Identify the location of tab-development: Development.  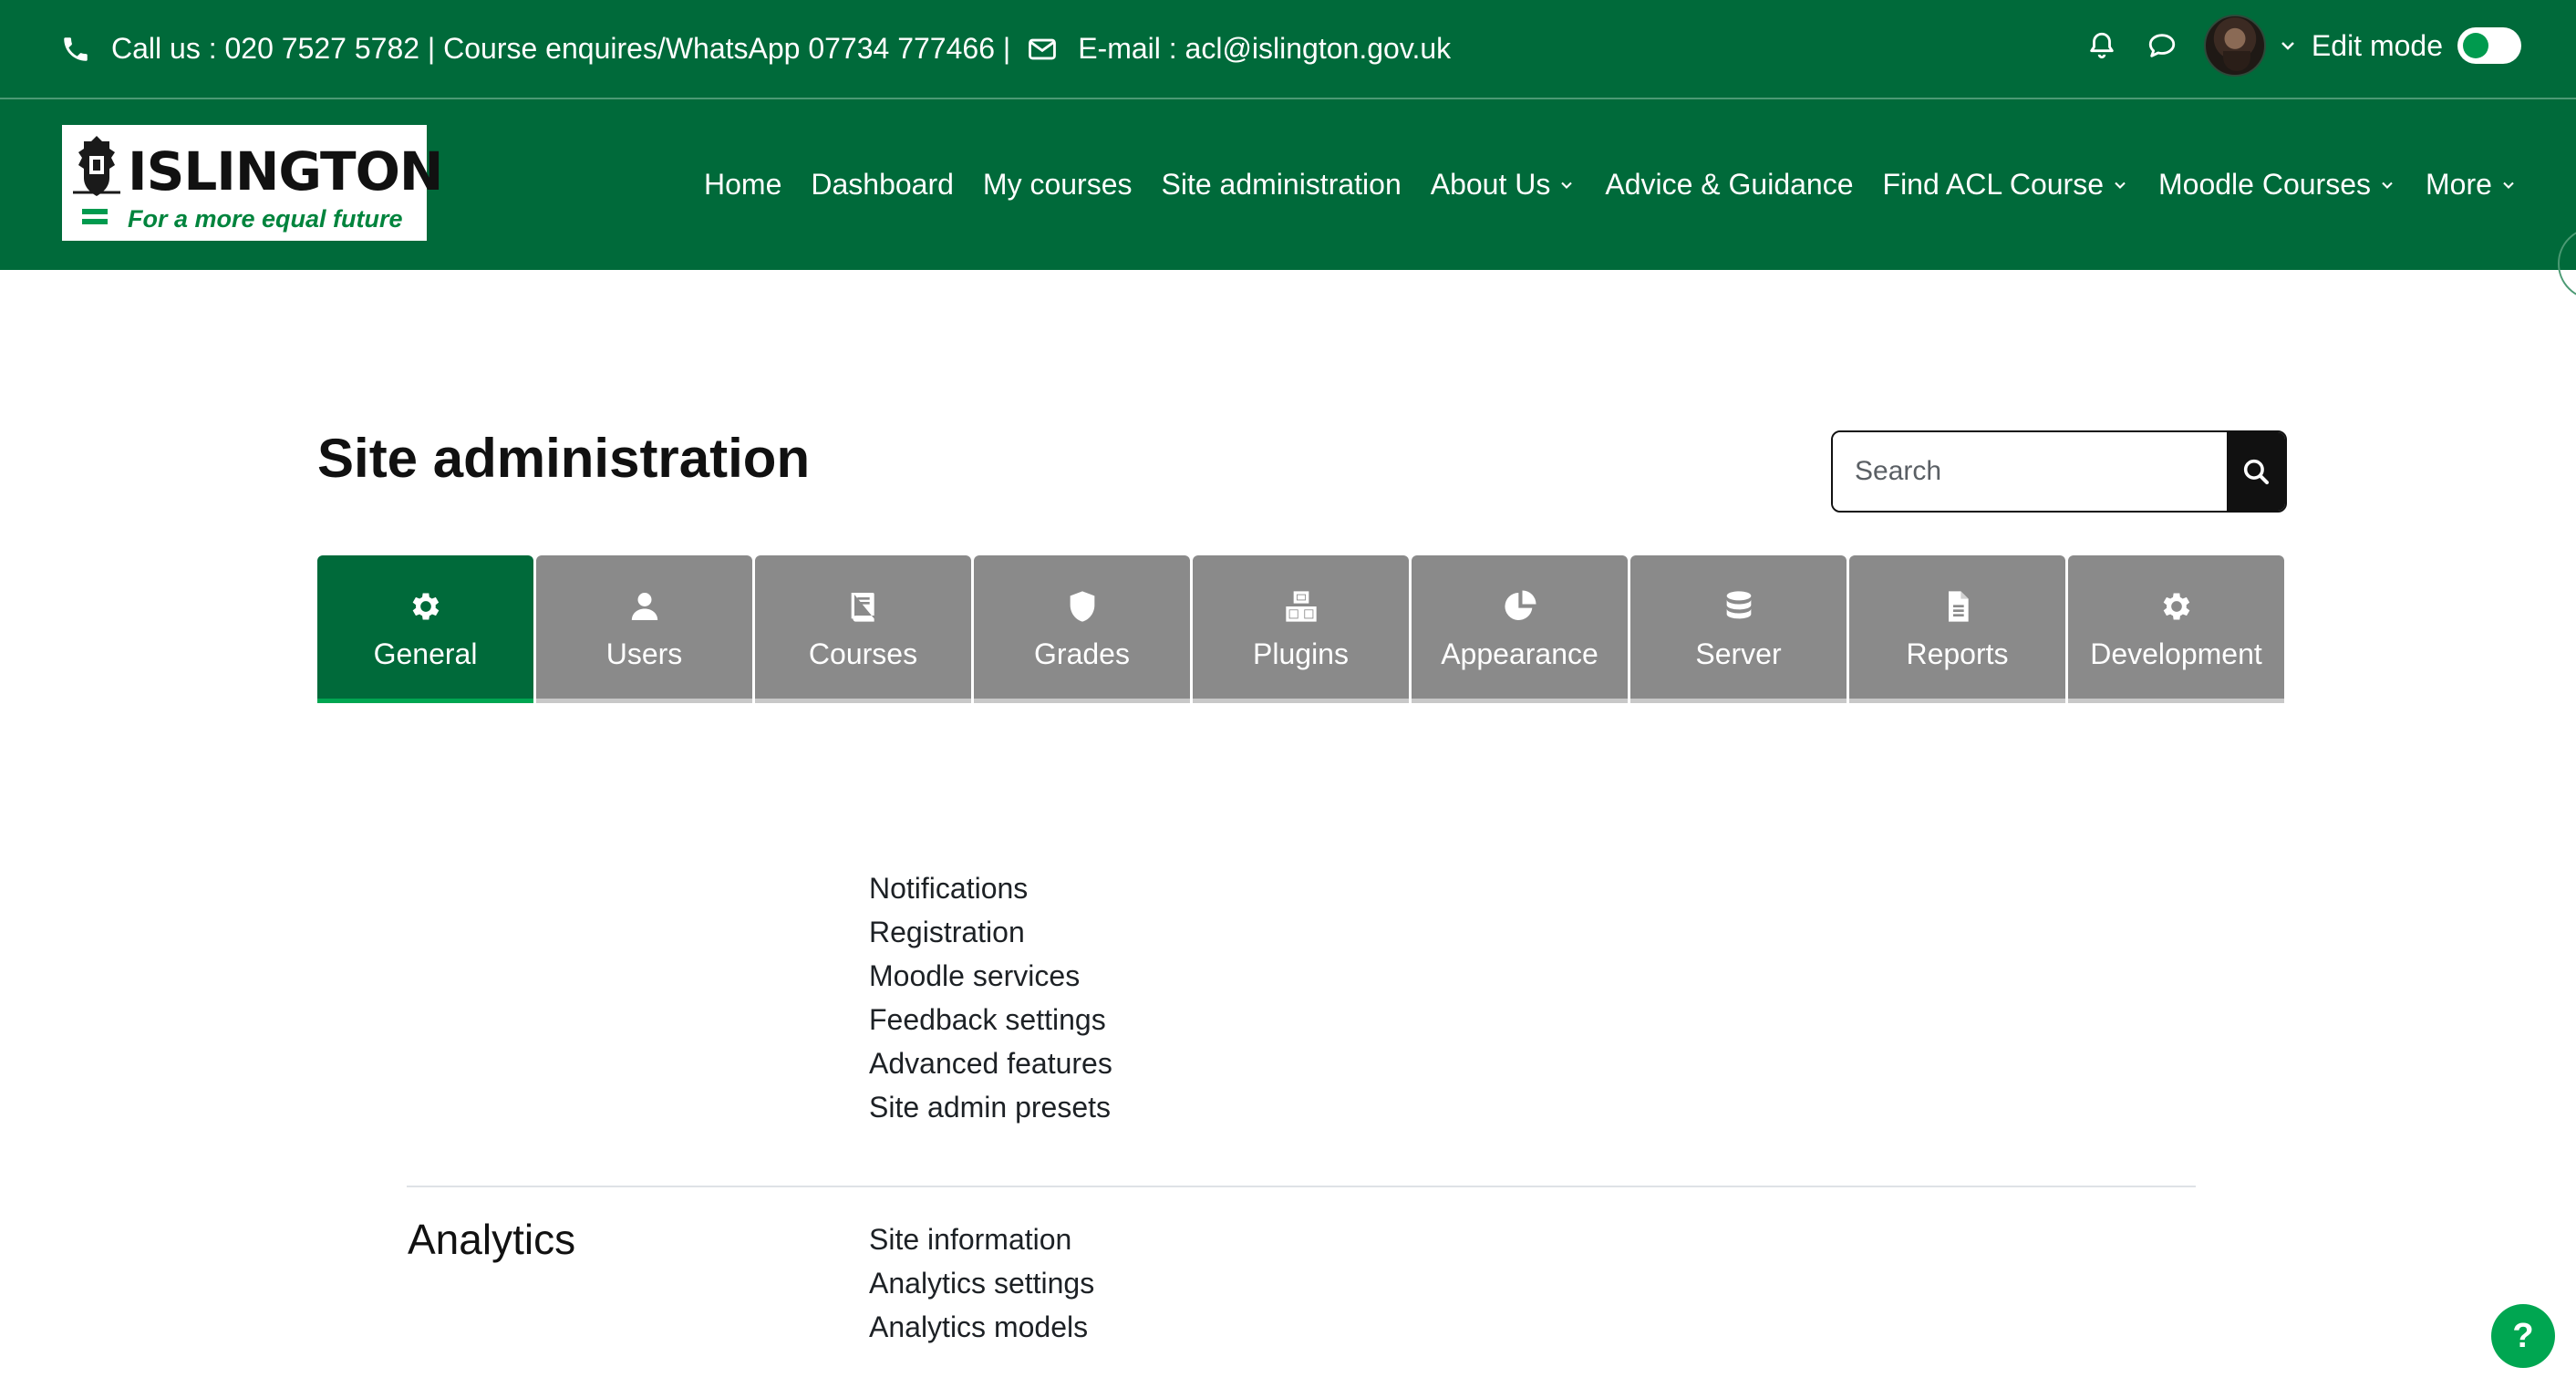
(2176, 629).